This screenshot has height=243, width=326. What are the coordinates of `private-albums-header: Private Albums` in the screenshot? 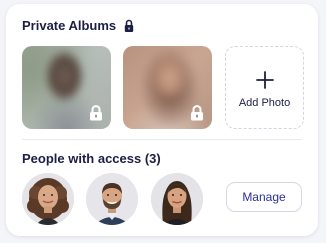 It's located at (78, 25).